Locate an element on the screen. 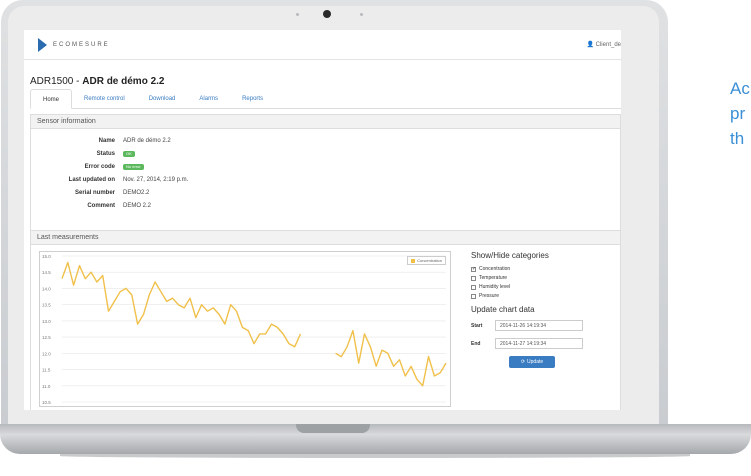  y-tick-label: 13.0 is located at coordinates (46, 321).